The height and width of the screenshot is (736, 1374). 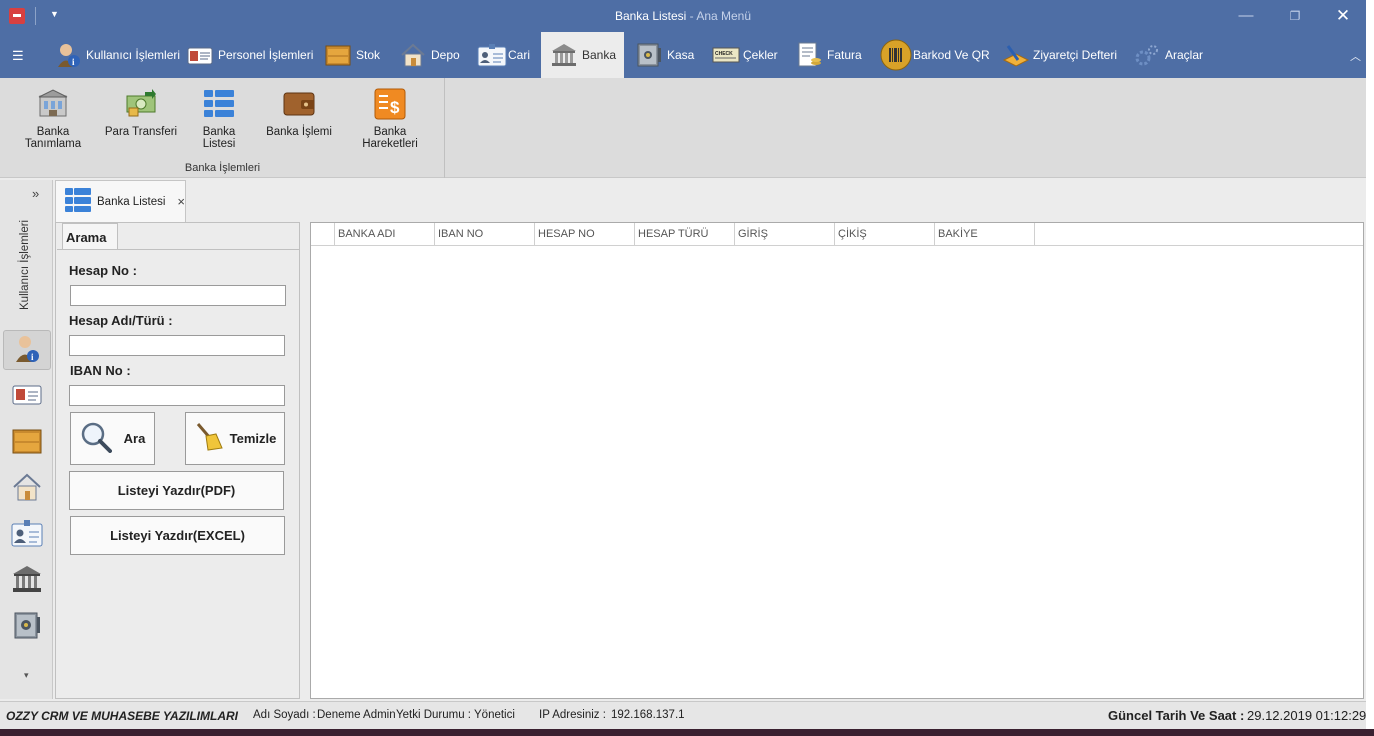 I want to click on tab-ziyaretci-defteri: Ziyaretçi Defteri, so click(x=1059, y=55).